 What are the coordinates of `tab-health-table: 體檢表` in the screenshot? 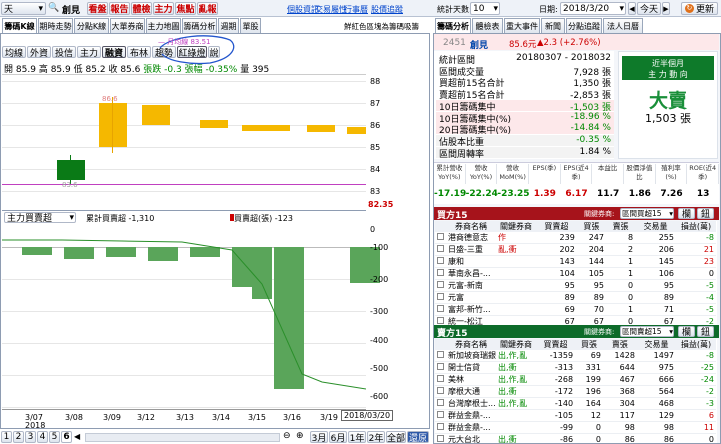 It's located at (487, 25).